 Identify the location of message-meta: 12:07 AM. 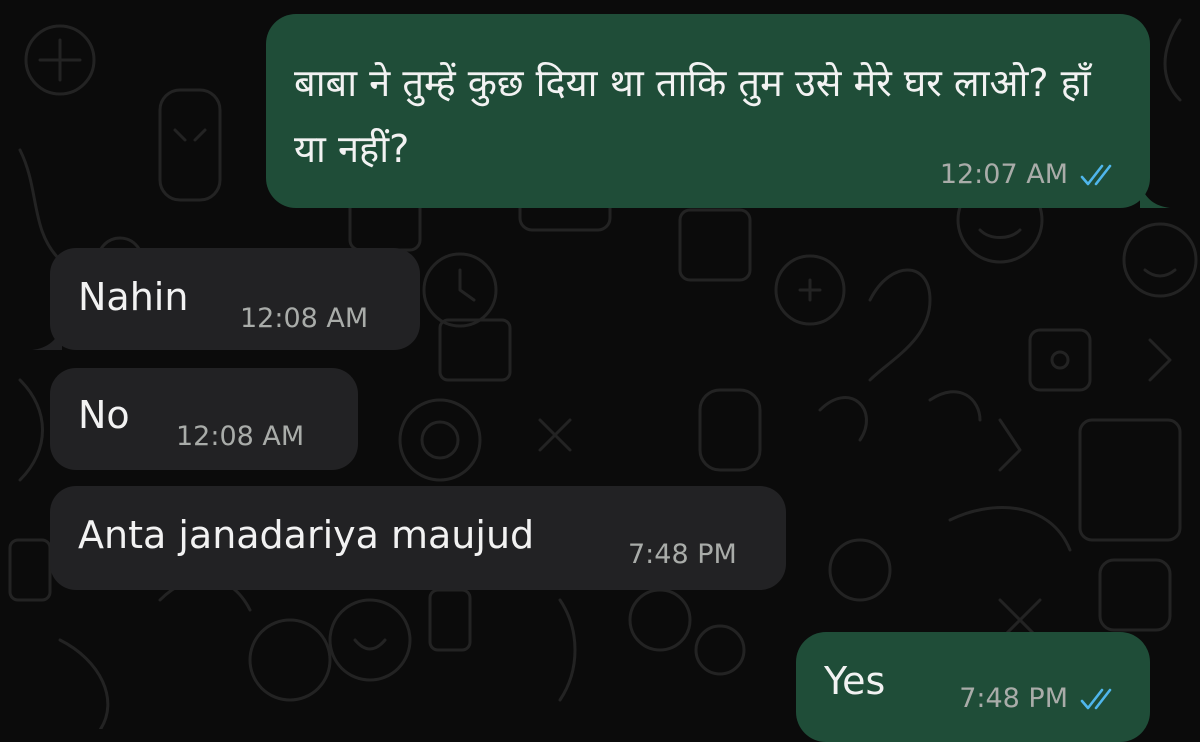
(1032, 175).